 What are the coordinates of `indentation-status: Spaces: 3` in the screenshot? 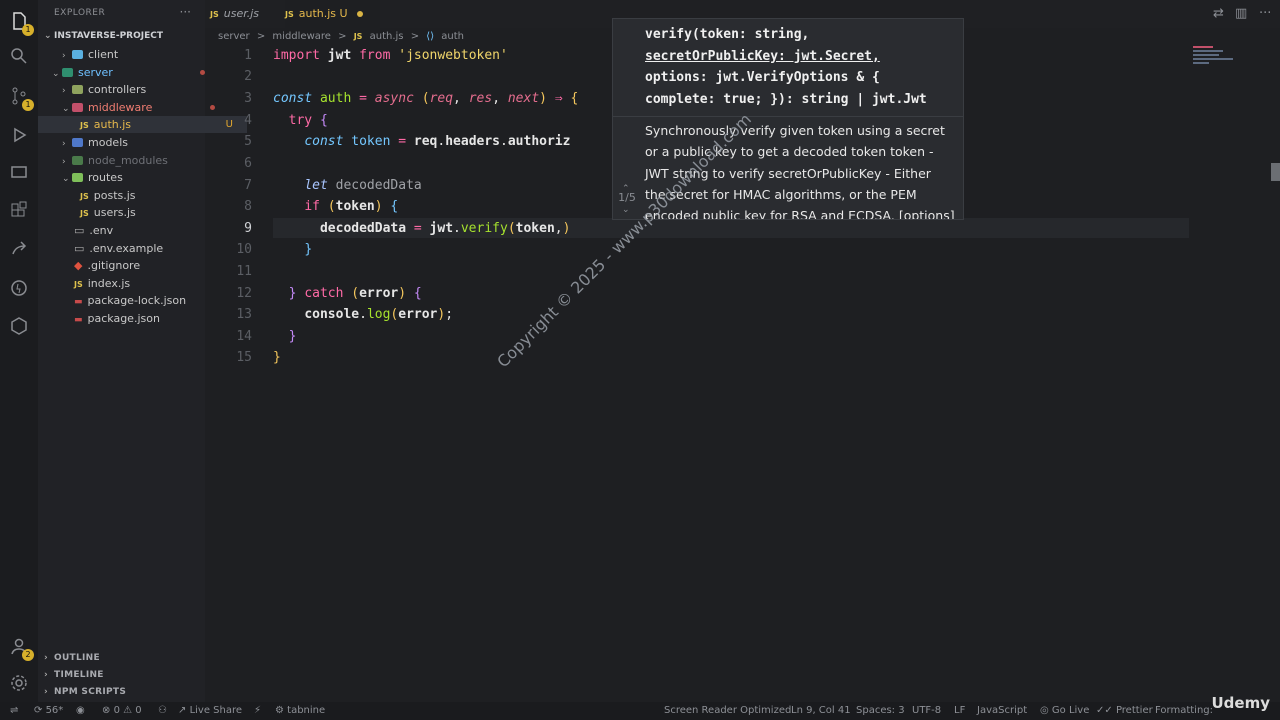 It's located at (880, 711).